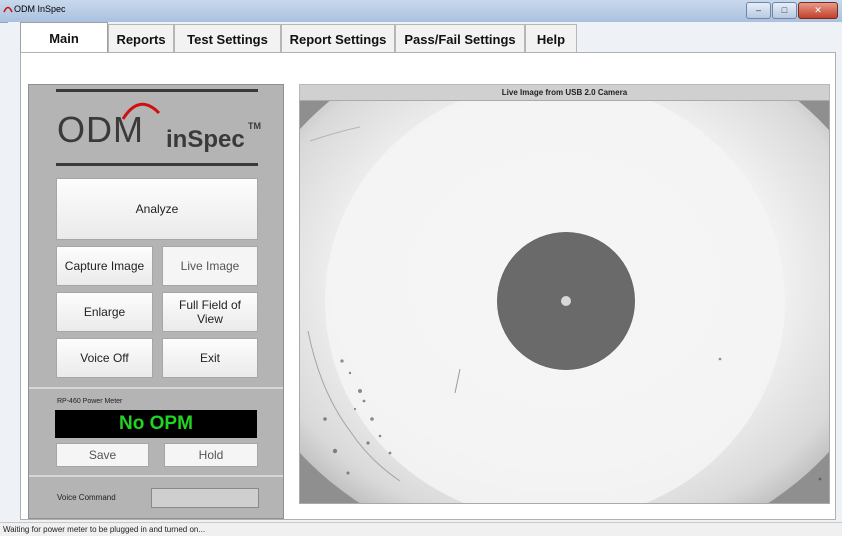 The width and height of the screenshot is (842, 536). What do you see at coordinates (205, 139) in the screenshot?
I see `logo-inspec-text: inSpec` at bounding box center [205, 139].